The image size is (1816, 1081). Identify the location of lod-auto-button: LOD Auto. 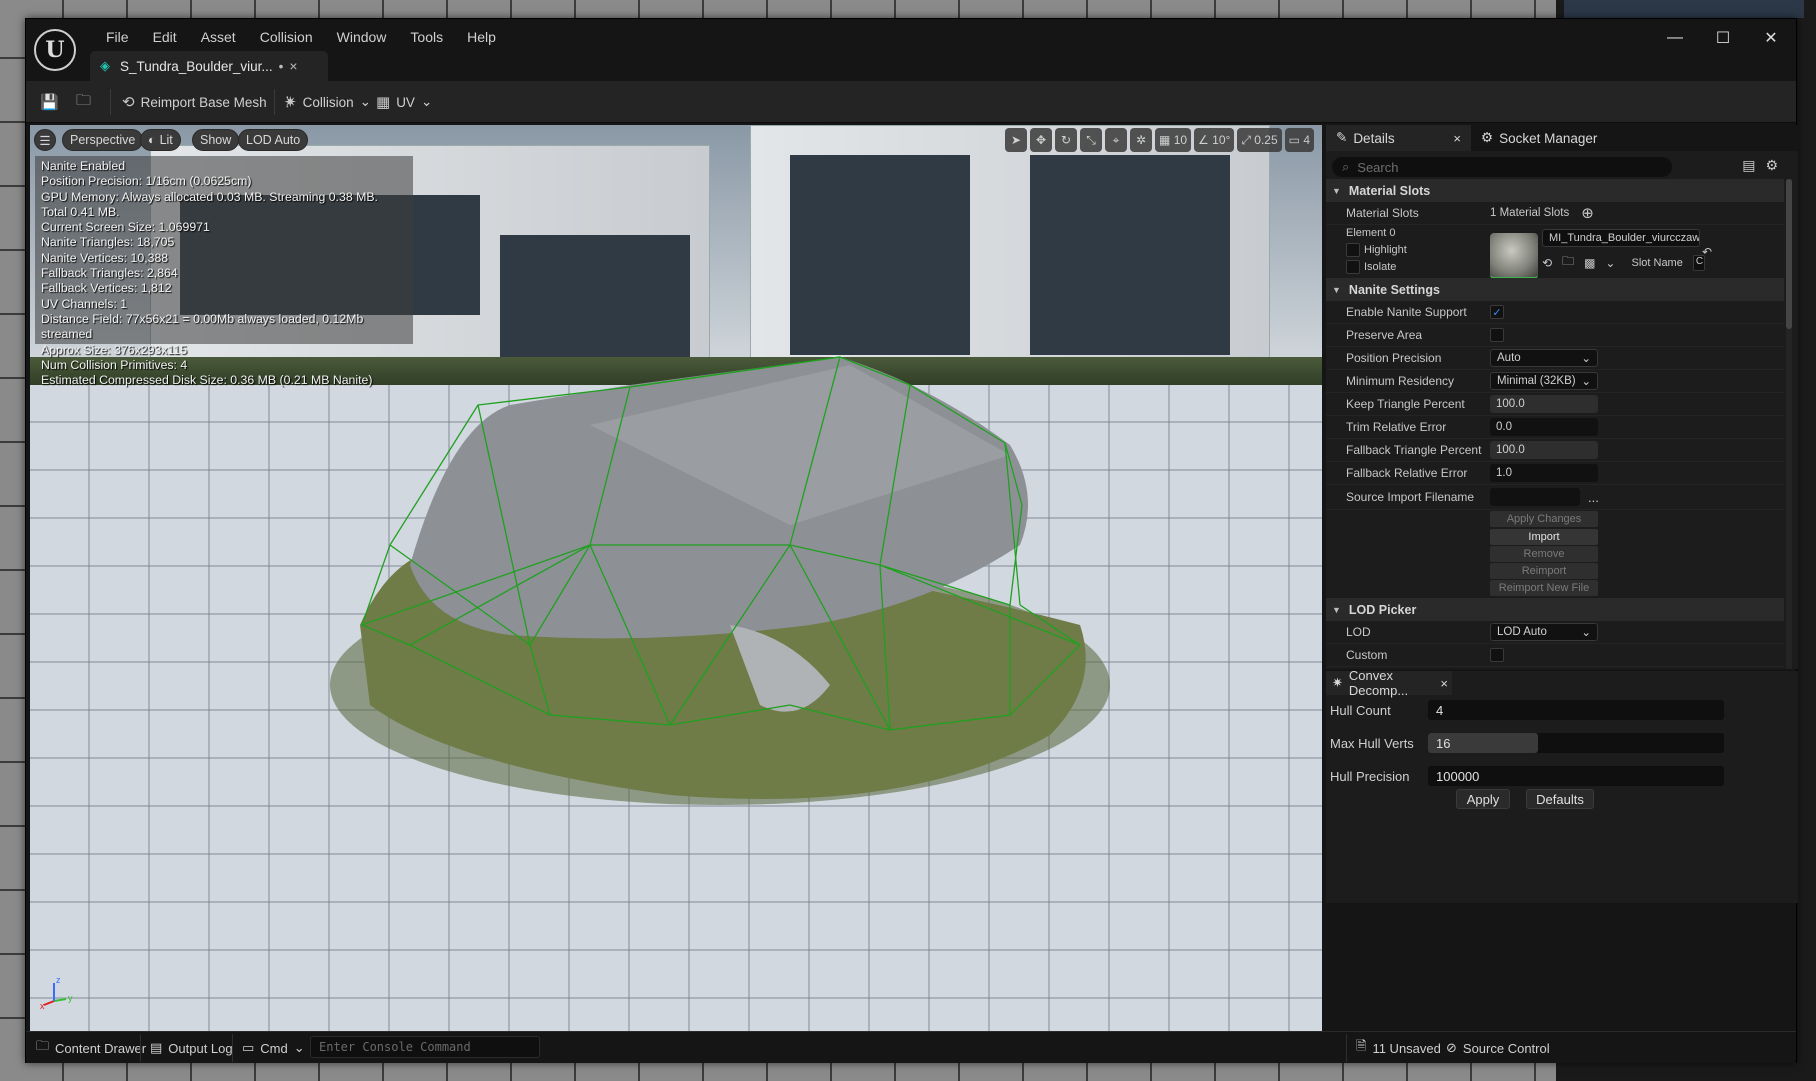
(273, 140).